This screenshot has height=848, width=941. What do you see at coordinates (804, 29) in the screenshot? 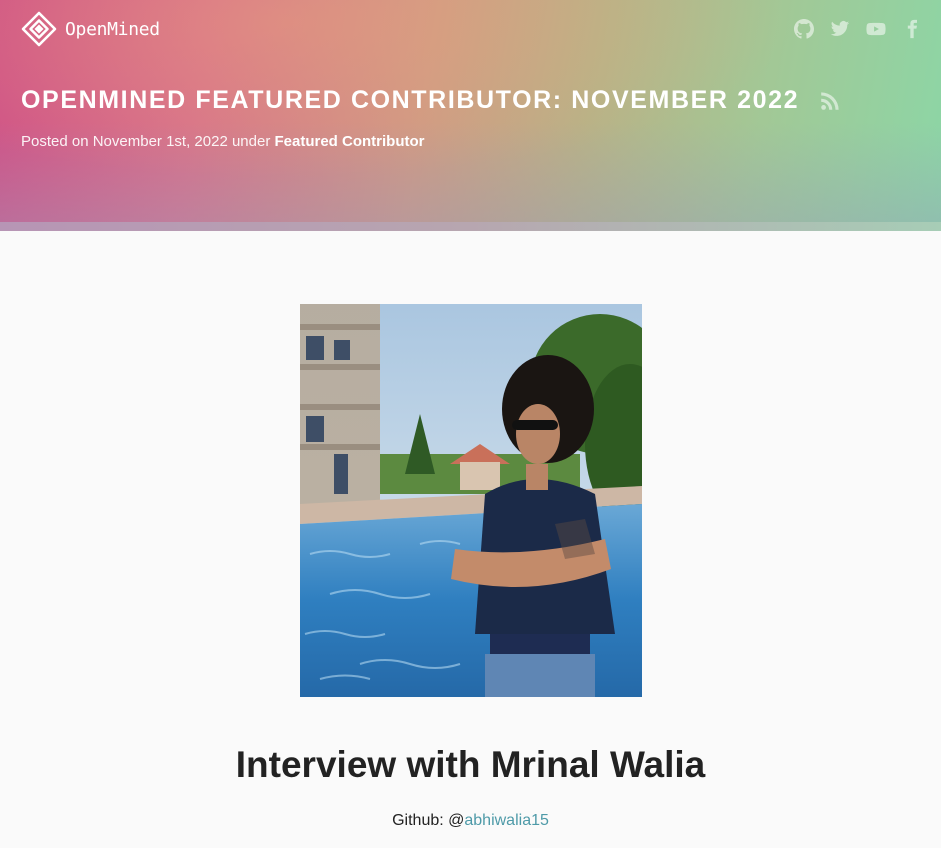
I see `github-icon` at bounding box center [804, 29].